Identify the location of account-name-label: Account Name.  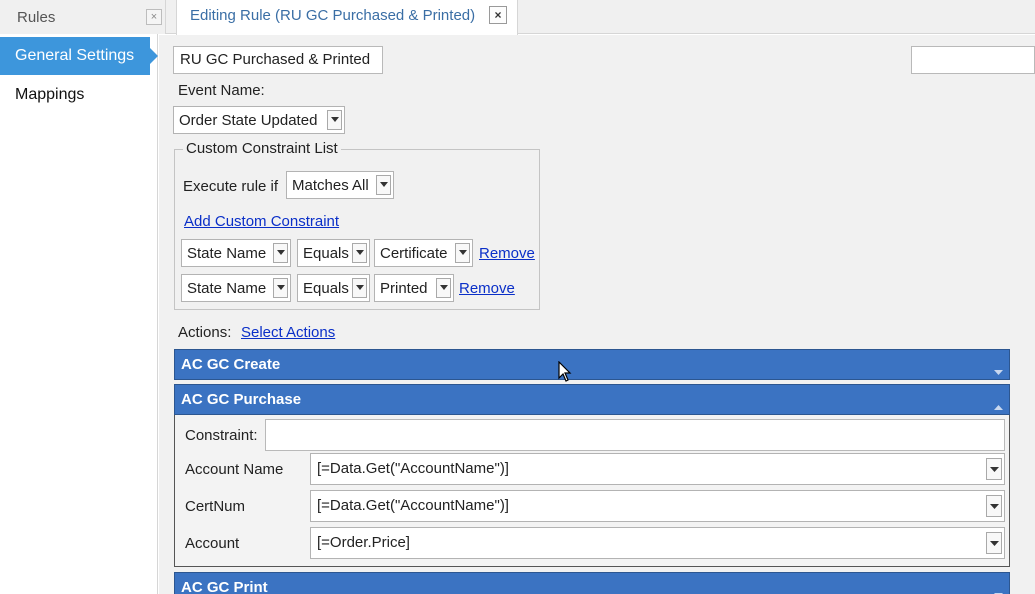
(234, 469).